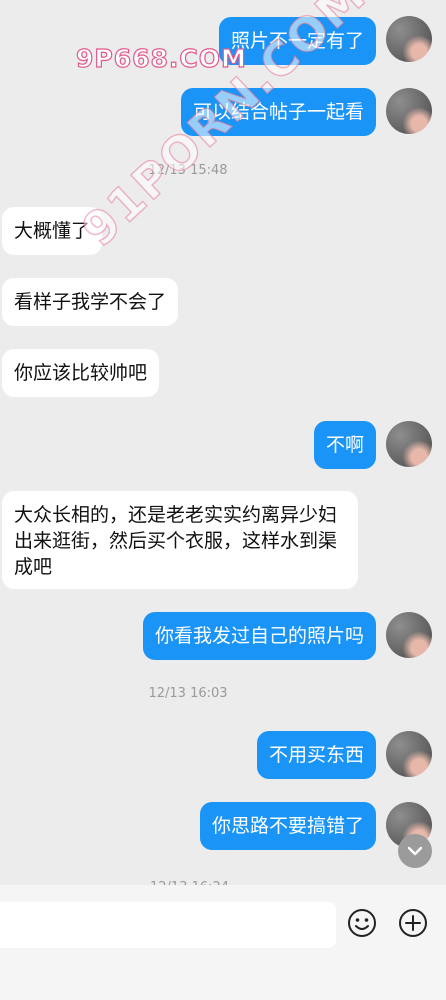 Image resolution: width=446 pixels, height=1000 pixels. I want to click on message-bubble-received: 大众长相的，还是老老实实约离异少妇 出来逛街，然后买个衣服，这样水到渠 成吧, so click(180, 540).